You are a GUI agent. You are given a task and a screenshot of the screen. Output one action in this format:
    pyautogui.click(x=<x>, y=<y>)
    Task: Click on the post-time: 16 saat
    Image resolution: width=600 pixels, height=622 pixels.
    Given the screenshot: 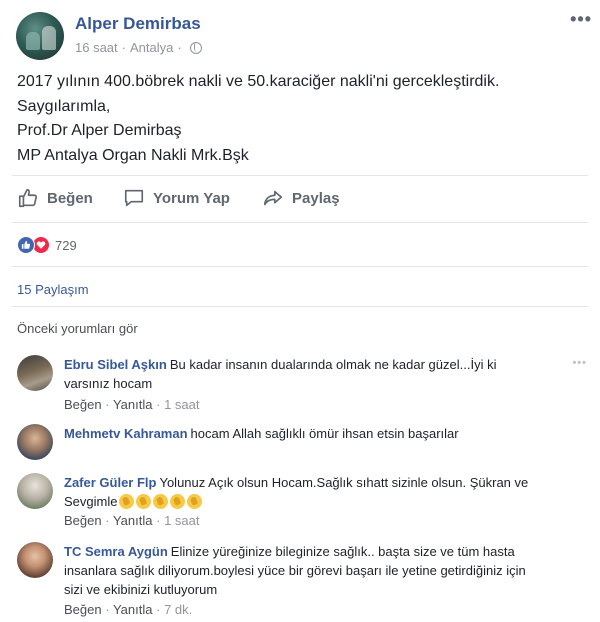 What is the action you would take?
    pyautogui.click(x=96, y=47)
    